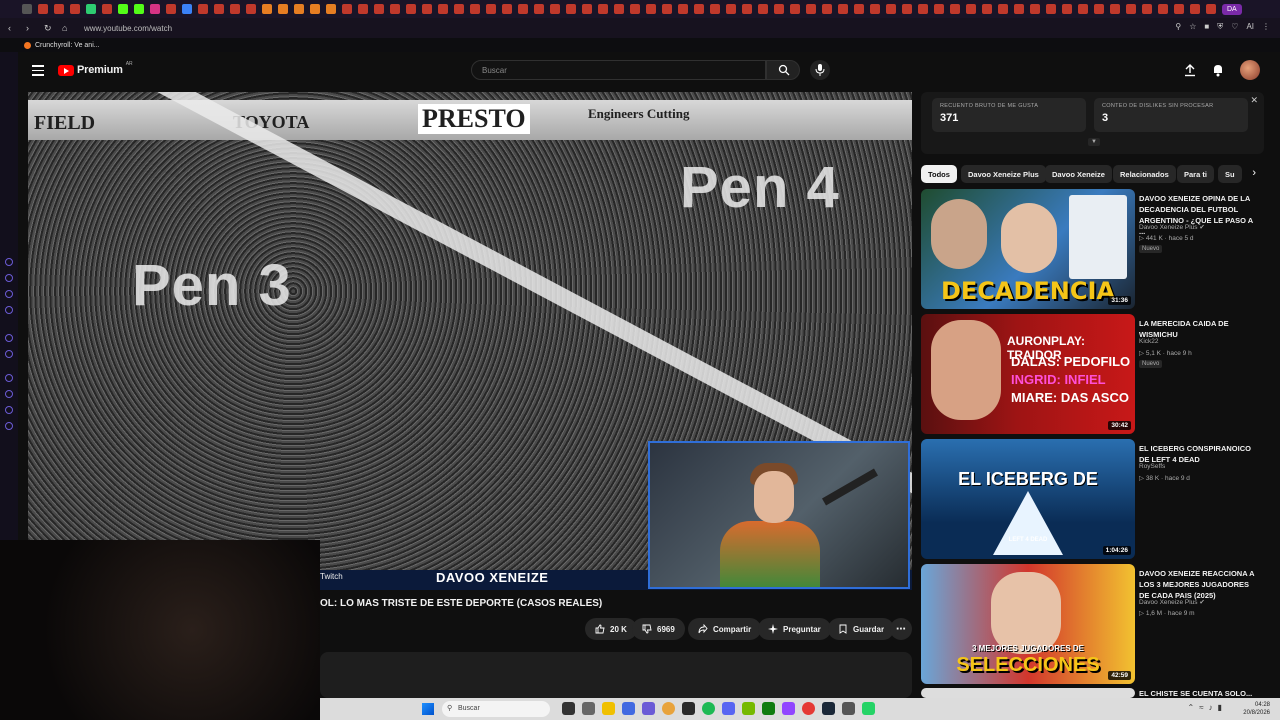 This screenshot has width=1280, height=720. I want to click on chip-davoo-xeneize-plus: Davoo Xeneize Plus, so click(1003, 174).